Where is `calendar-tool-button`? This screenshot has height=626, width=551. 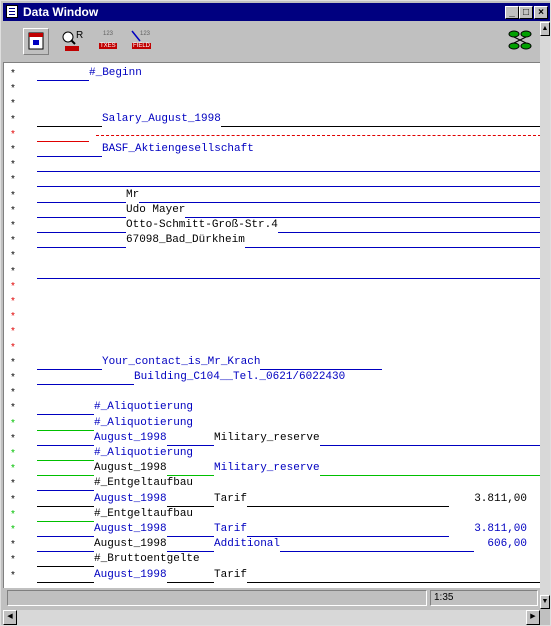
calendar-tool-button is located at coordinates (36, 41).